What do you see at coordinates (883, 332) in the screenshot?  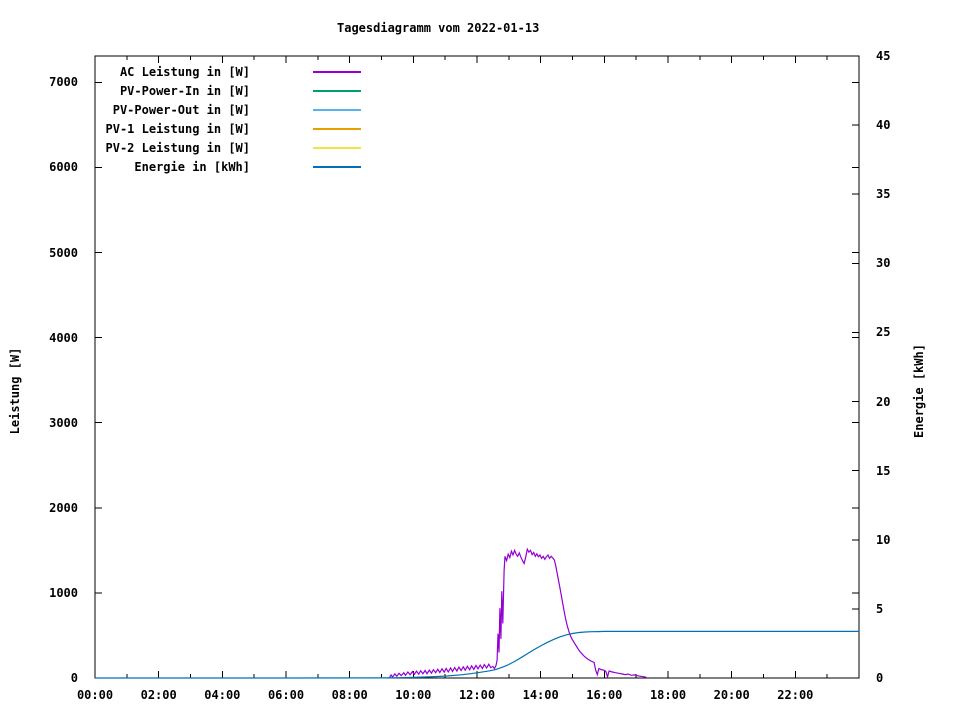 I see `y-right-tick-label: 25` at bounding box center [883, 332].